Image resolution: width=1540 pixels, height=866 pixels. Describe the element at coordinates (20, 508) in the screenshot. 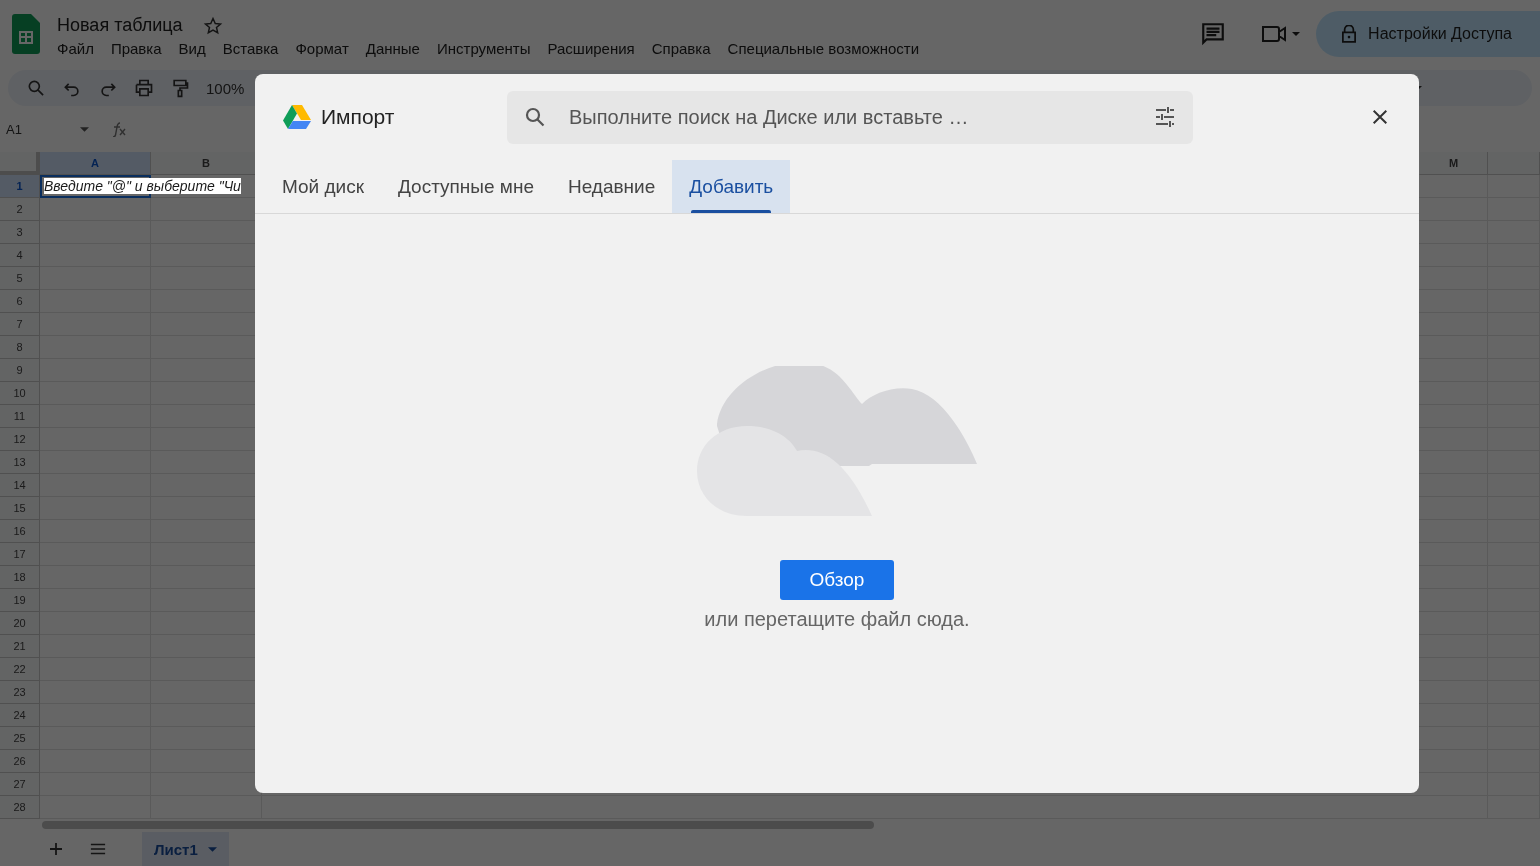

I see `row-header: 15` at that location.